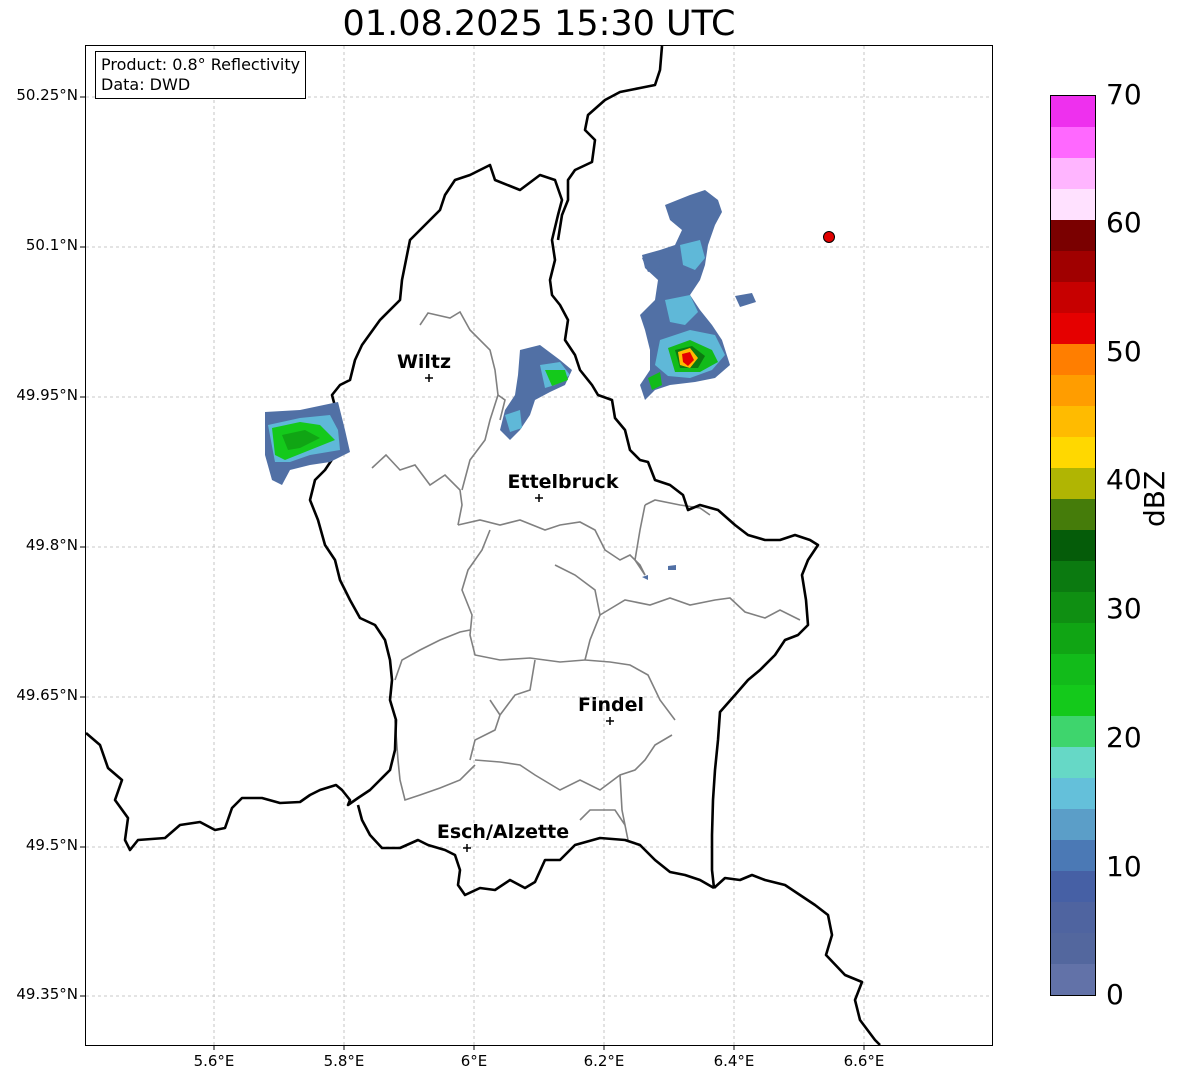  Describe the element at coordinates (1124, 866) in the screenshot. I see `colorbar-tick-label: 10` at that location.